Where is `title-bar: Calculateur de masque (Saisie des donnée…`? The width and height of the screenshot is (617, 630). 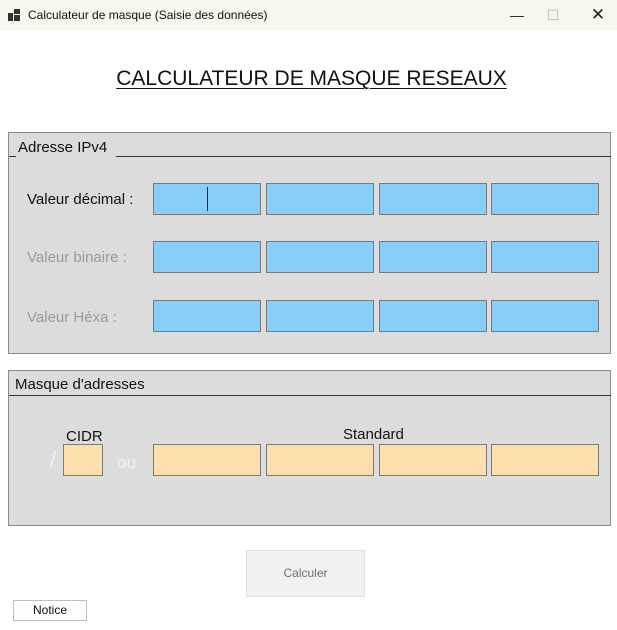
title-bar: Calculateur de masque (Saisie des donnée… is located at coordinates (308, 15).